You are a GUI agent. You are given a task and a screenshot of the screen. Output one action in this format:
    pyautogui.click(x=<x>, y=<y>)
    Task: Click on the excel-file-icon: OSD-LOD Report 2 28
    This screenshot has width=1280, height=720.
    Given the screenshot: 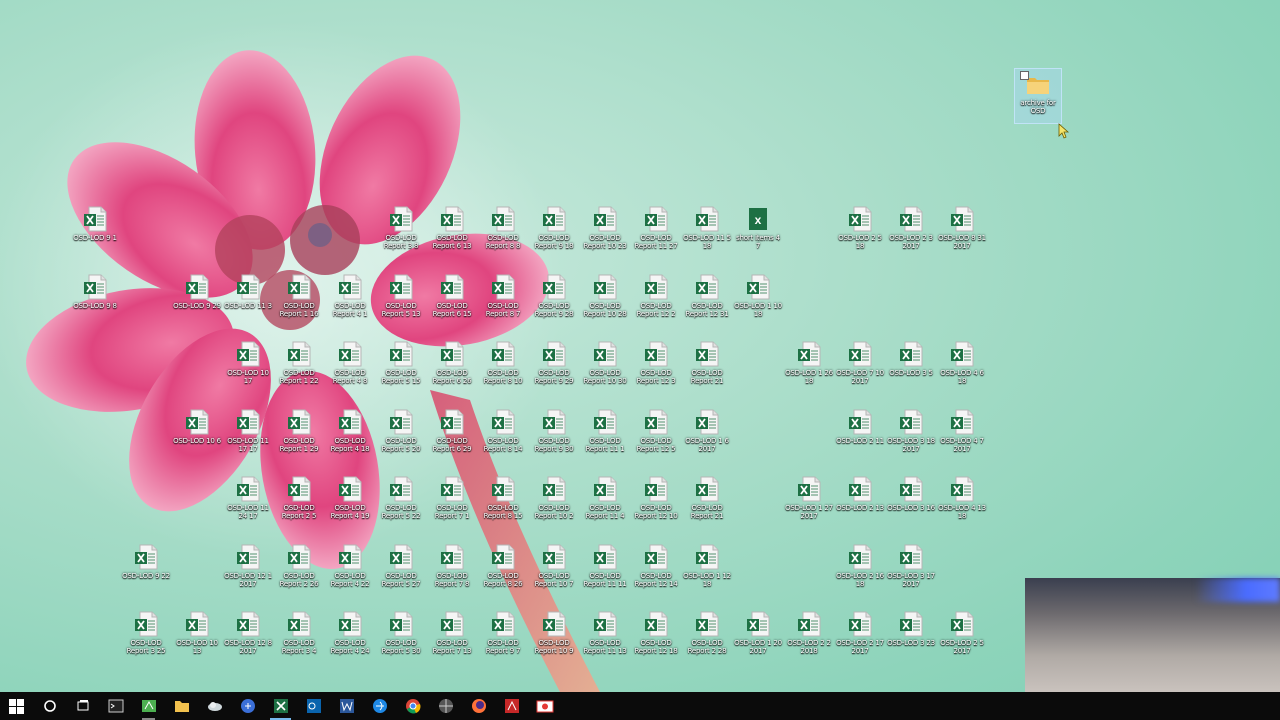 What is the action you would take?
    pyautogui.click(x=707, y=640)
    